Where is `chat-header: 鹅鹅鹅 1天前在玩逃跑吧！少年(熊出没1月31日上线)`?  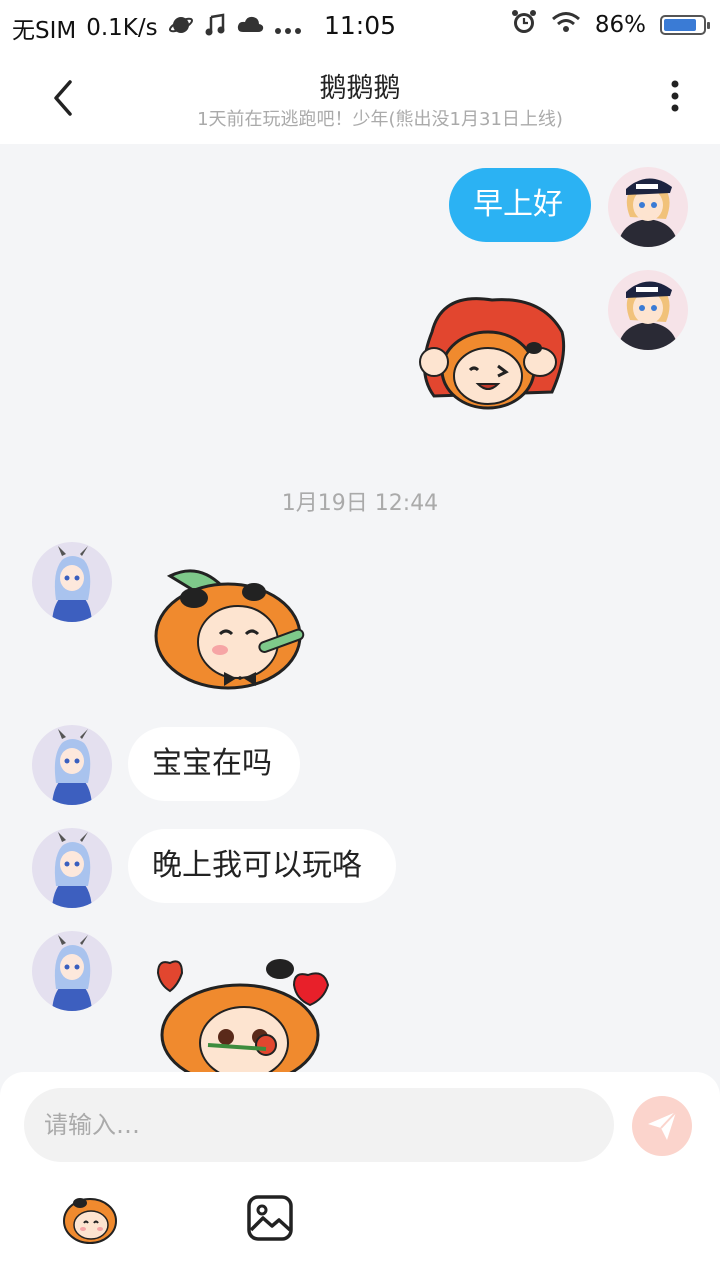 chat-header: 鹅鹅鹅 1天前在玩逃跑吧！少年(熊出没1月31日上线) is located at coordinates (360, 97).